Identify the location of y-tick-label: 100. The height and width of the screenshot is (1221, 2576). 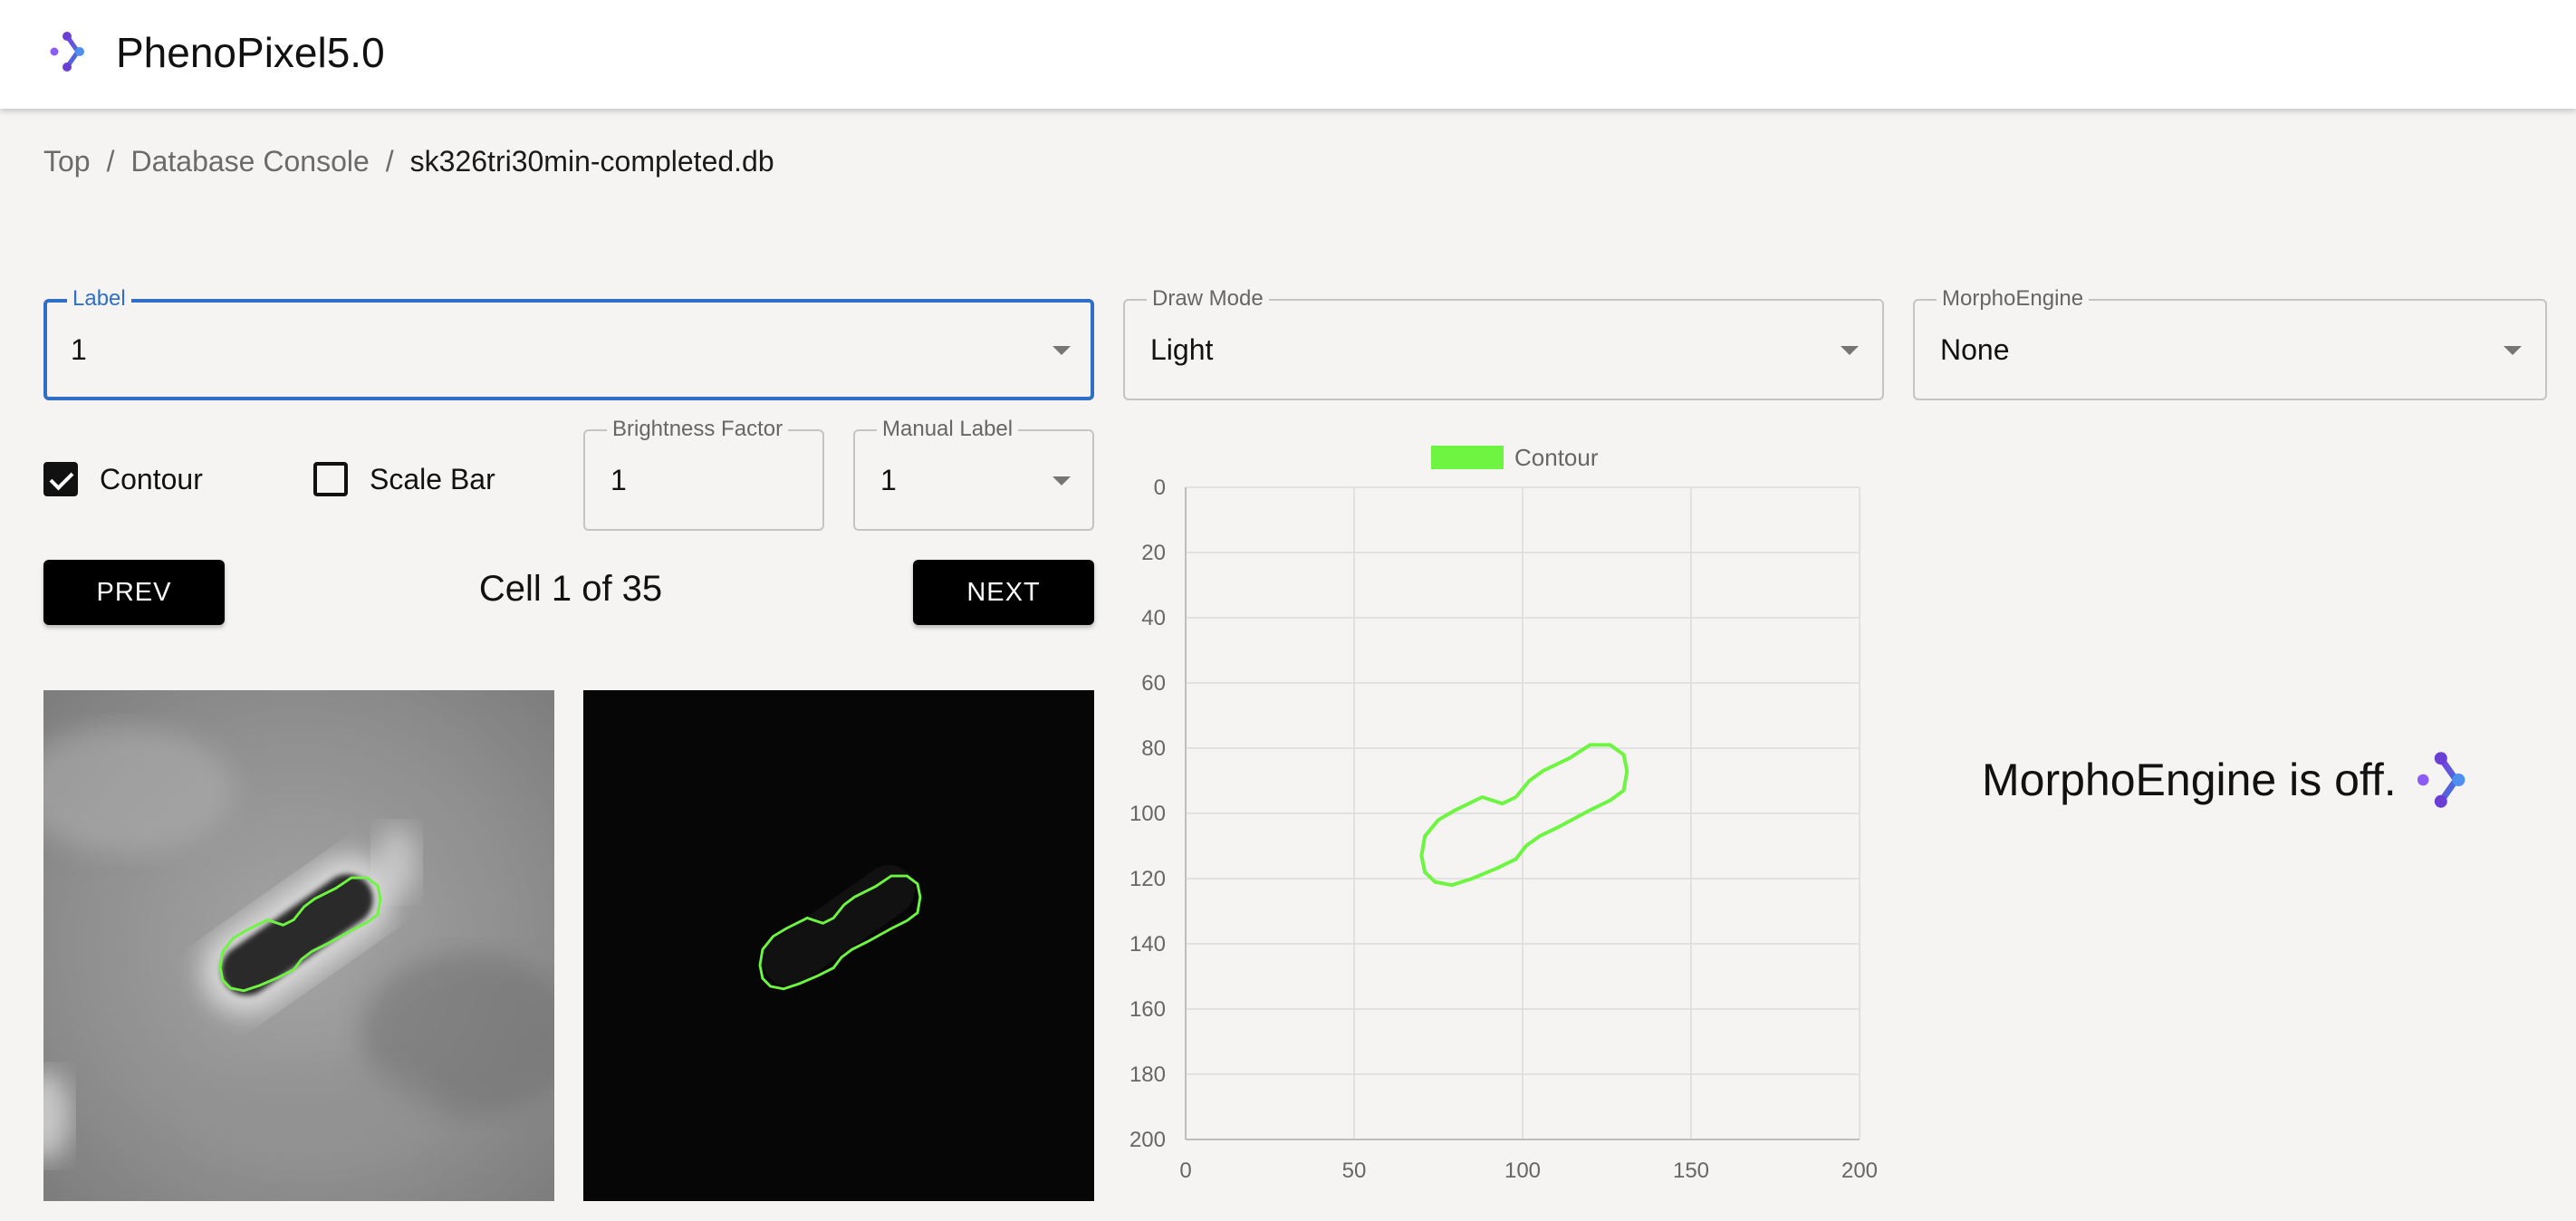
(1147, 814).